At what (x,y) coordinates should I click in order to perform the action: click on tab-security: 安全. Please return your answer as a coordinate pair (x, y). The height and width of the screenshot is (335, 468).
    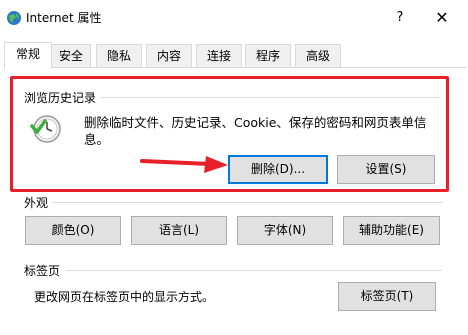
    Looking at the image, I should click on (71, 56).